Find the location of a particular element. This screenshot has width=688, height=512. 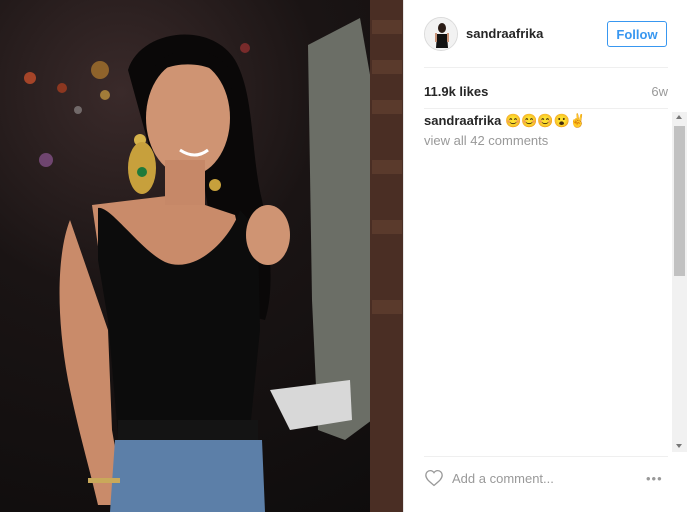

more-options-icon: ••• is located at coordinates (654, 478).